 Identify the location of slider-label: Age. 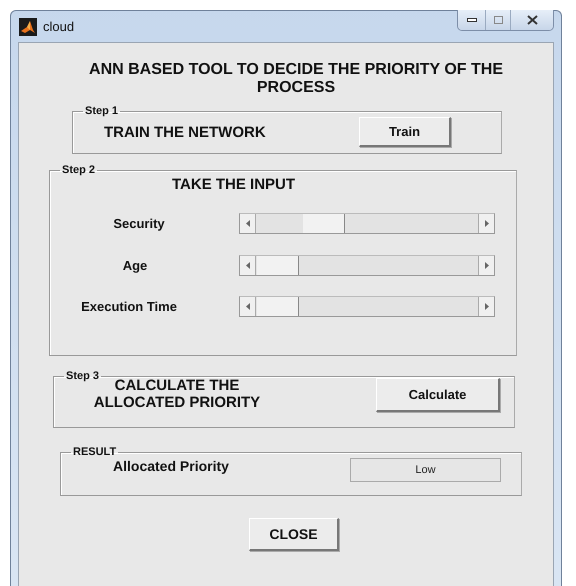
(135, 265).